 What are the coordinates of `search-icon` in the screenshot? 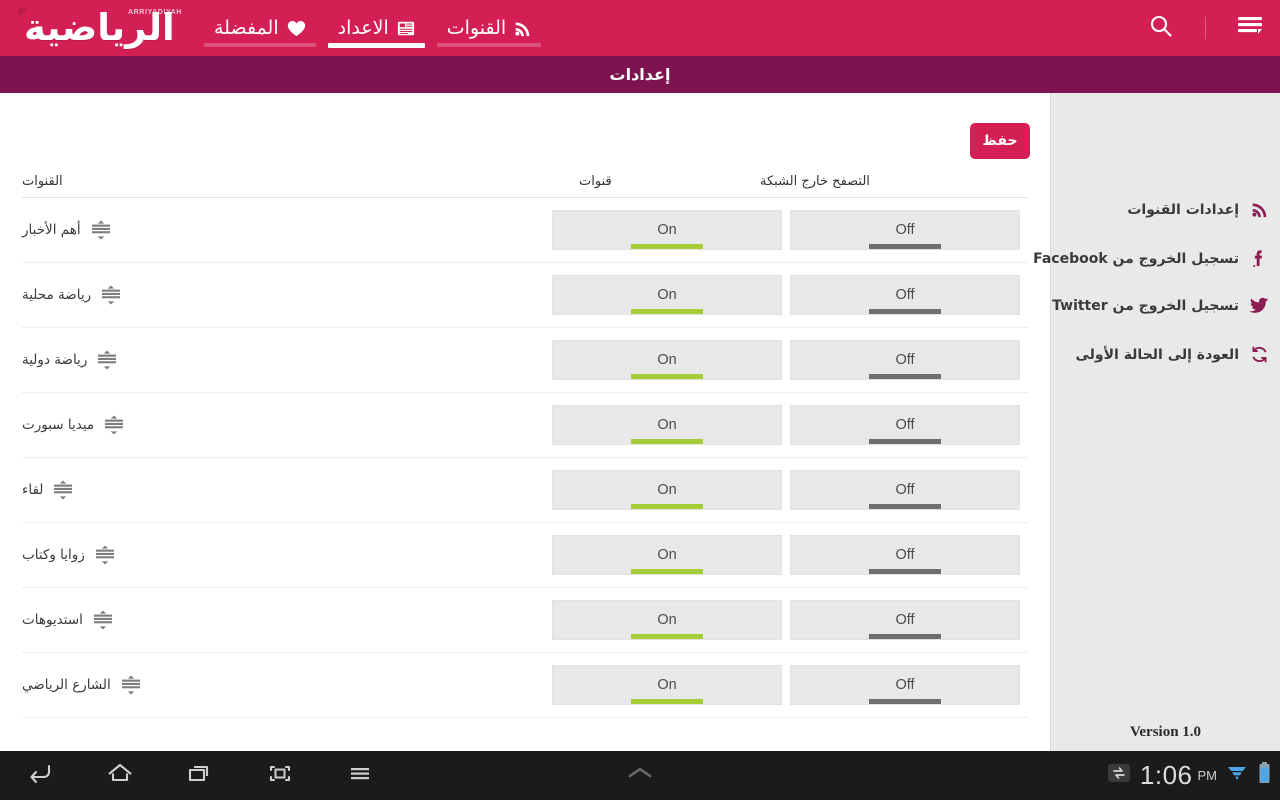 It's located at (1161, 28).